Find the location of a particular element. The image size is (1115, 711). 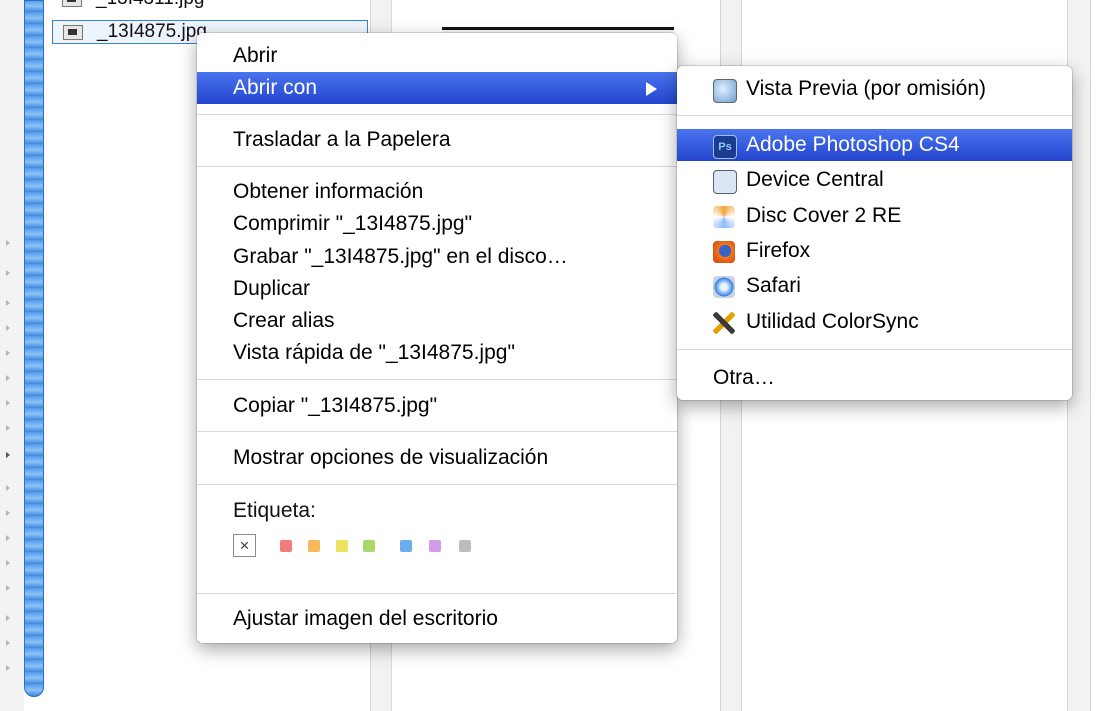

menu-item-label: Vista Previa (por omisión) is located at coordinates (866, 88).